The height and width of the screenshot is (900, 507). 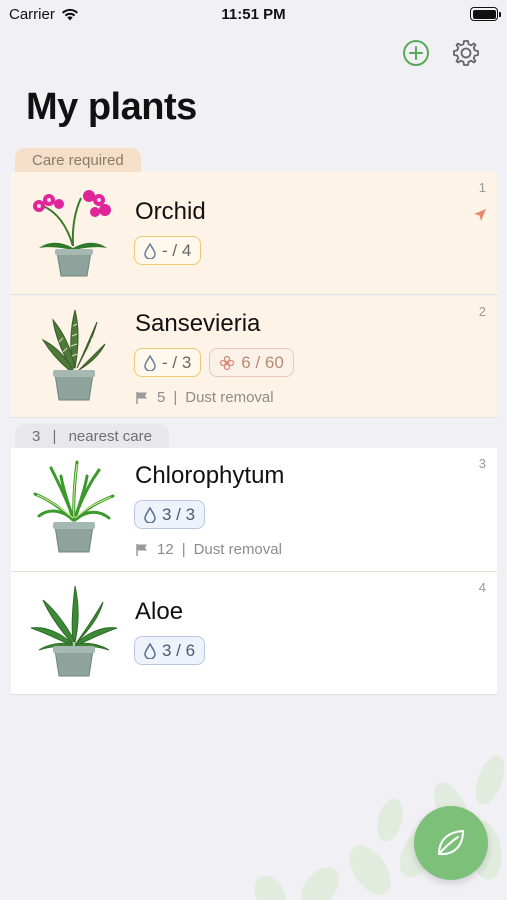 I want to click on settings-button, so click(x=466, y=53).